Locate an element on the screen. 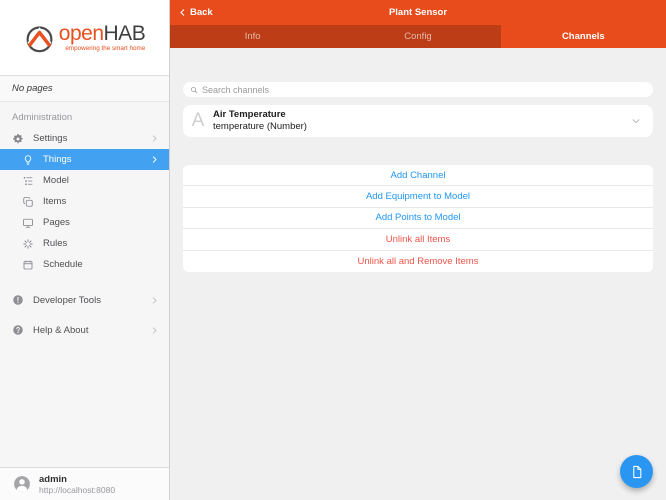 This screenshot has width=666, height=500. sidebar-item-label: Schedule is located at coordinates (63, 264).